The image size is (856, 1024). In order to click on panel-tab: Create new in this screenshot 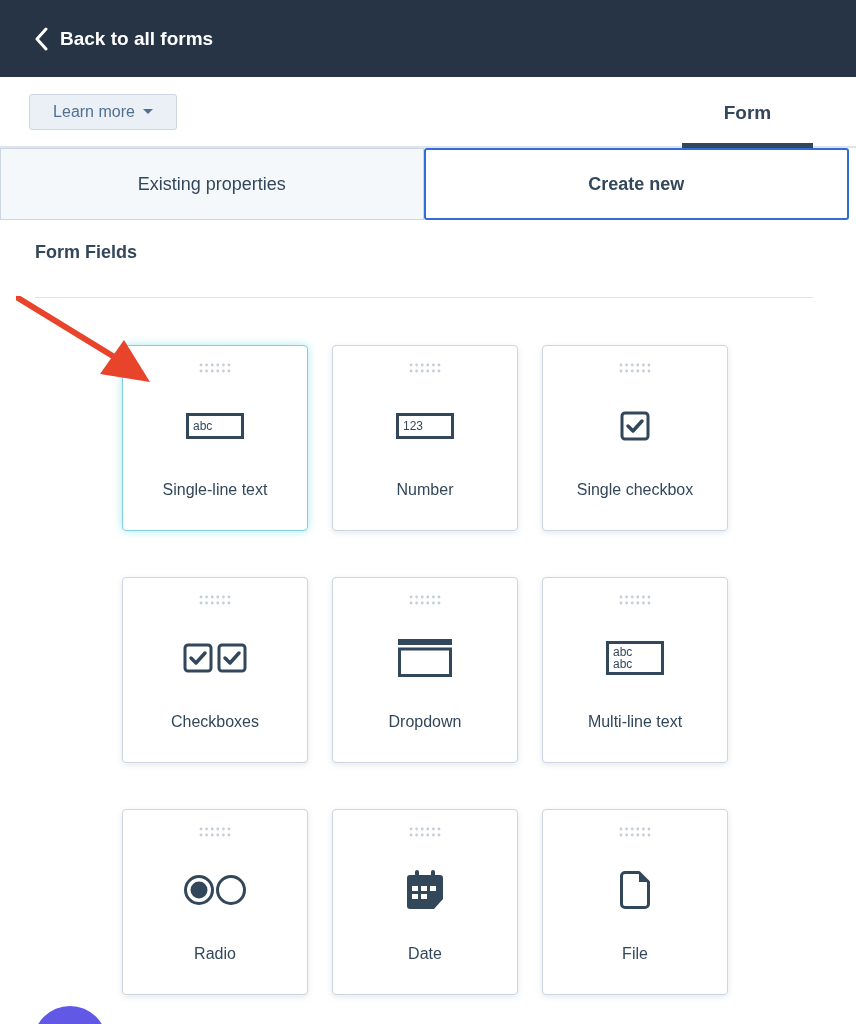, I will do `click(636, 184)`.